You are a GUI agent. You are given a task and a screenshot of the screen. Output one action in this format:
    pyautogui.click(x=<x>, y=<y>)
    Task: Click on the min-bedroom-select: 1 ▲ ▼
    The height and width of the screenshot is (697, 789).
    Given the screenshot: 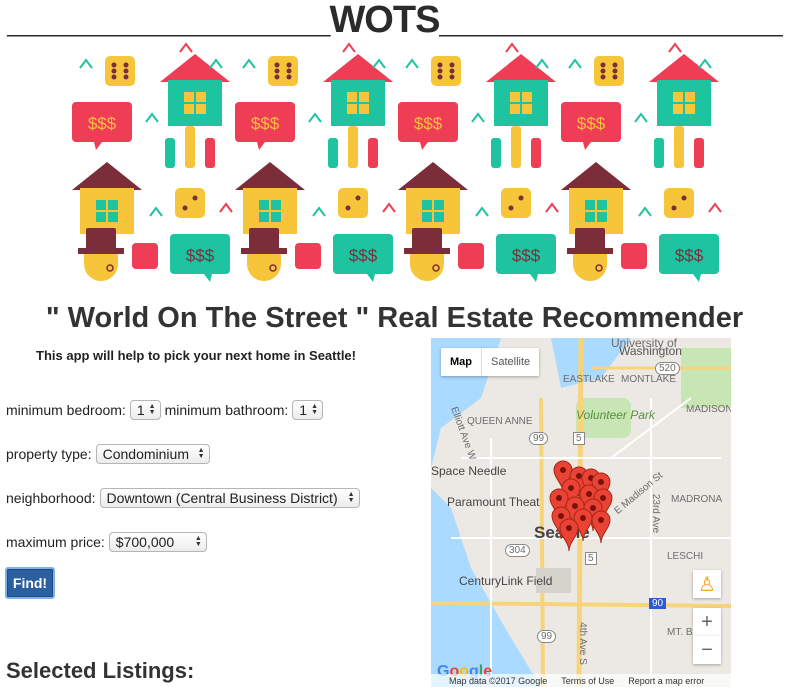 What is the action you would take?
    pyautogui.click(x=145, y=410)
    